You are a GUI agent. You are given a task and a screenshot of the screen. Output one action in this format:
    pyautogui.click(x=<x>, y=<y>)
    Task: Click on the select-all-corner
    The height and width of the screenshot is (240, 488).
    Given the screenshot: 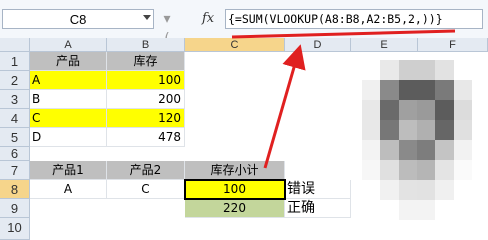 What is the action you would take?
    pyautogui.click(x=15, y=45)
    